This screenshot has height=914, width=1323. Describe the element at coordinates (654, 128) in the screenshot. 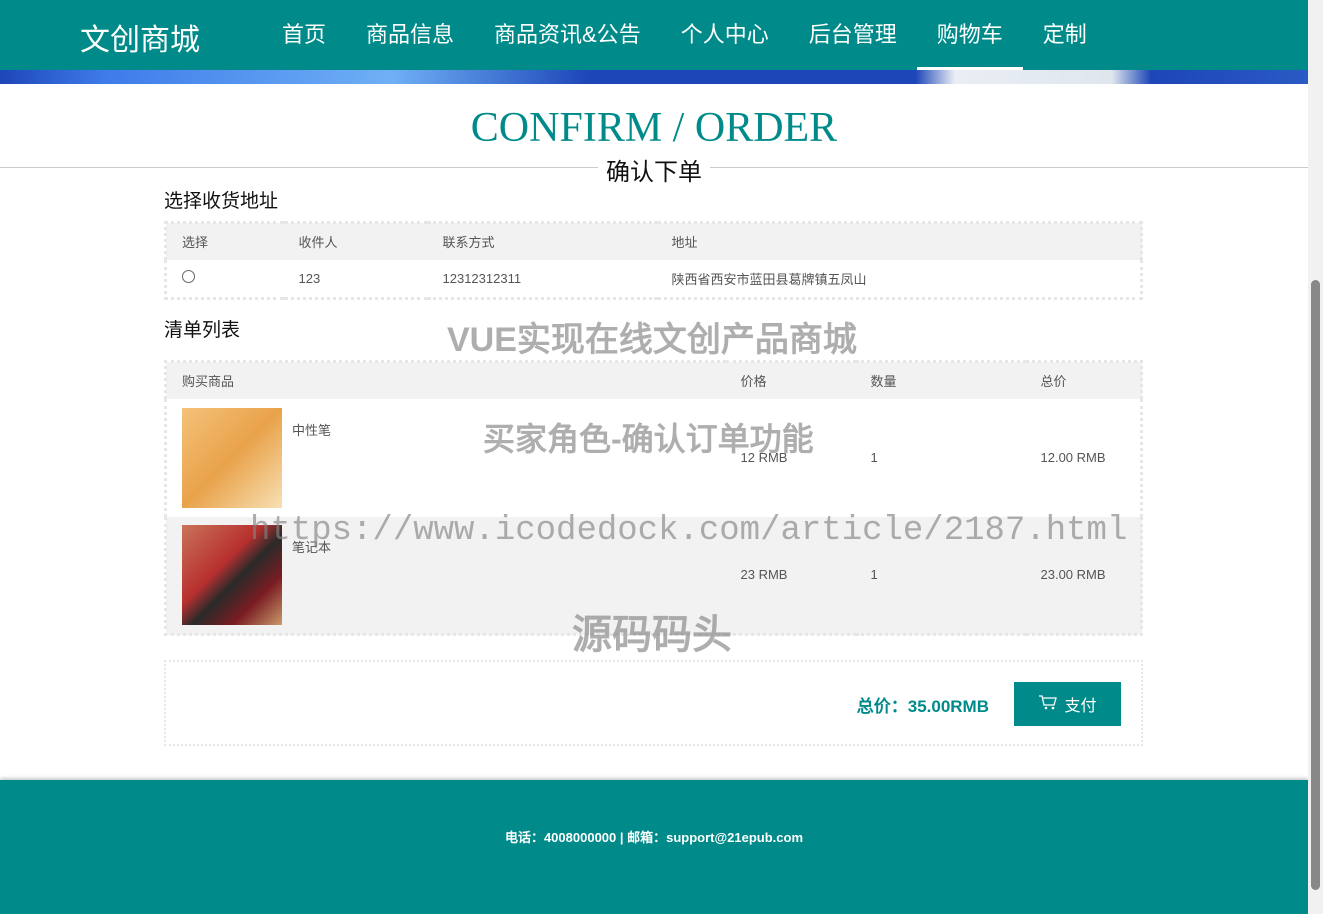

I see `page-title: CONFIRM / ORDER` at that location.